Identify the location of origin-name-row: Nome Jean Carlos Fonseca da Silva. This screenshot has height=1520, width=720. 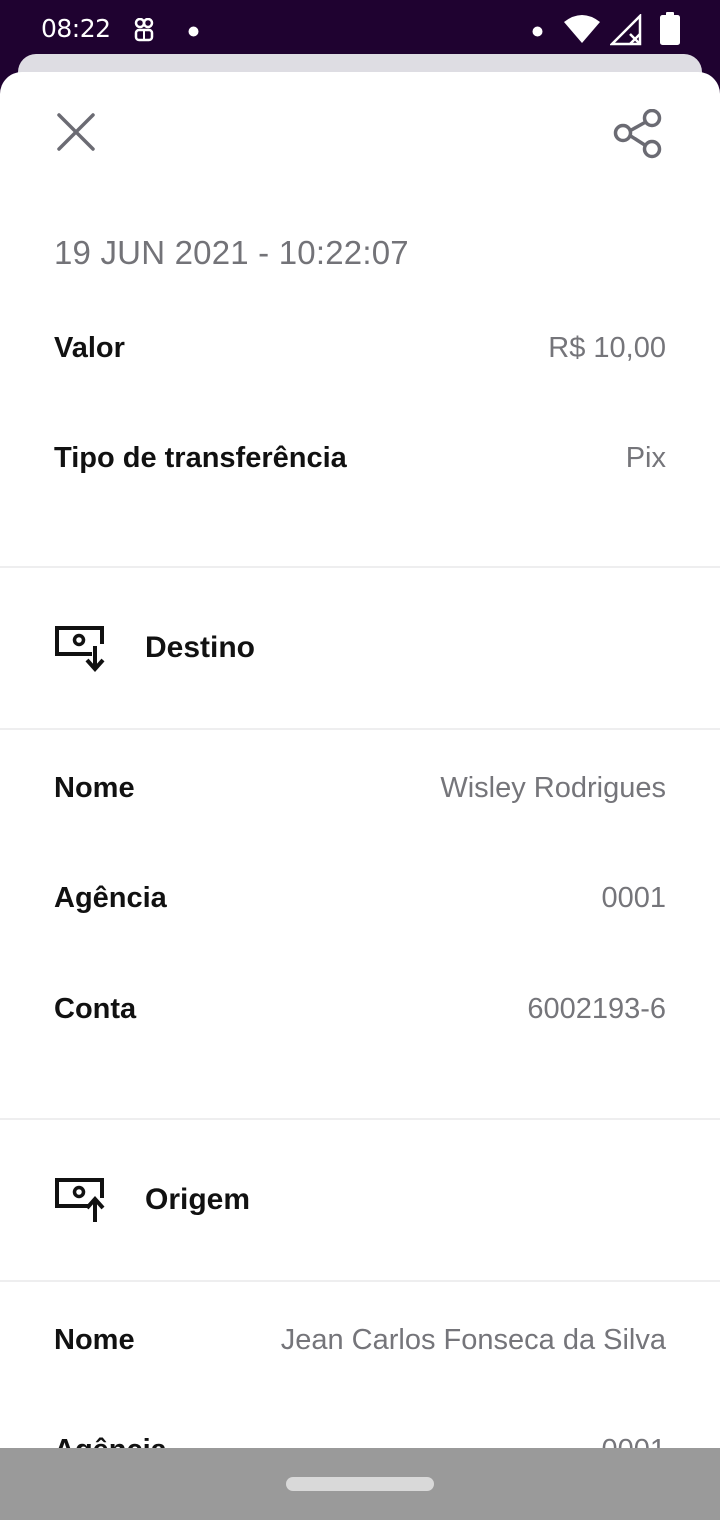
(360, 1340).